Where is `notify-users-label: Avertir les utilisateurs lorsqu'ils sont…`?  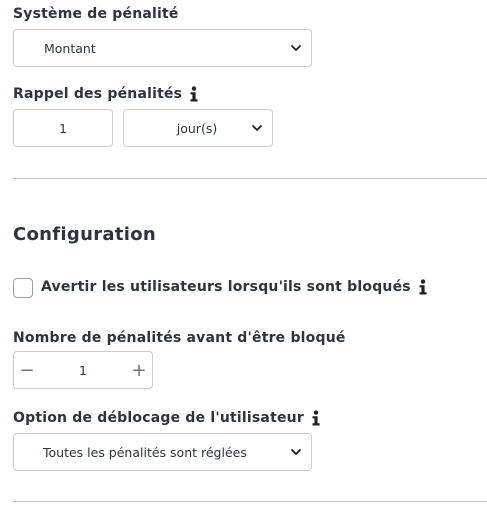
notify-users-label: Avertir les utilisateurs lorsqu'ils sont… is located at coordinates (235, 287).